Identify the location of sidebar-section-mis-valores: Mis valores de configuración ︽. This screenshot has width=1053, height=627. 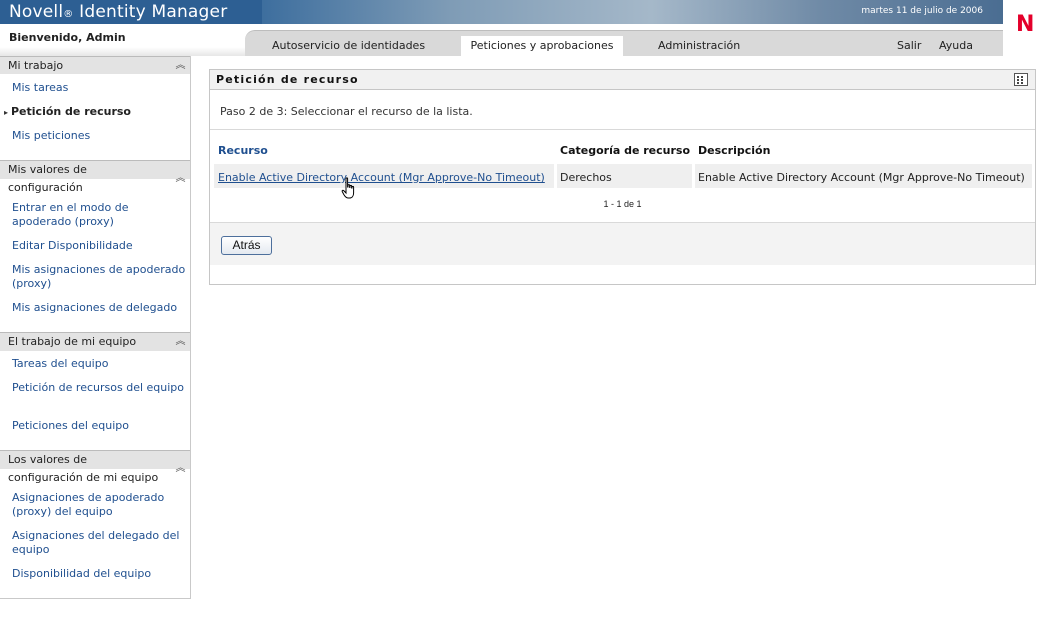
(95, 178).